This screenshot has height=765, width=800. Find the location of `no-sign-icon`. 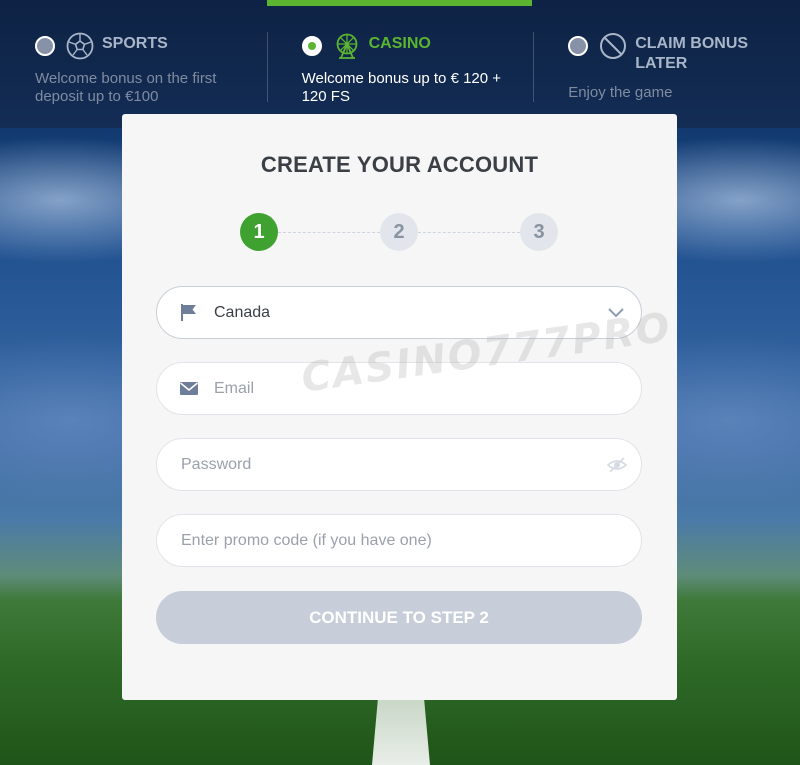

no-sign-icon is located at coordinates (613, 46).